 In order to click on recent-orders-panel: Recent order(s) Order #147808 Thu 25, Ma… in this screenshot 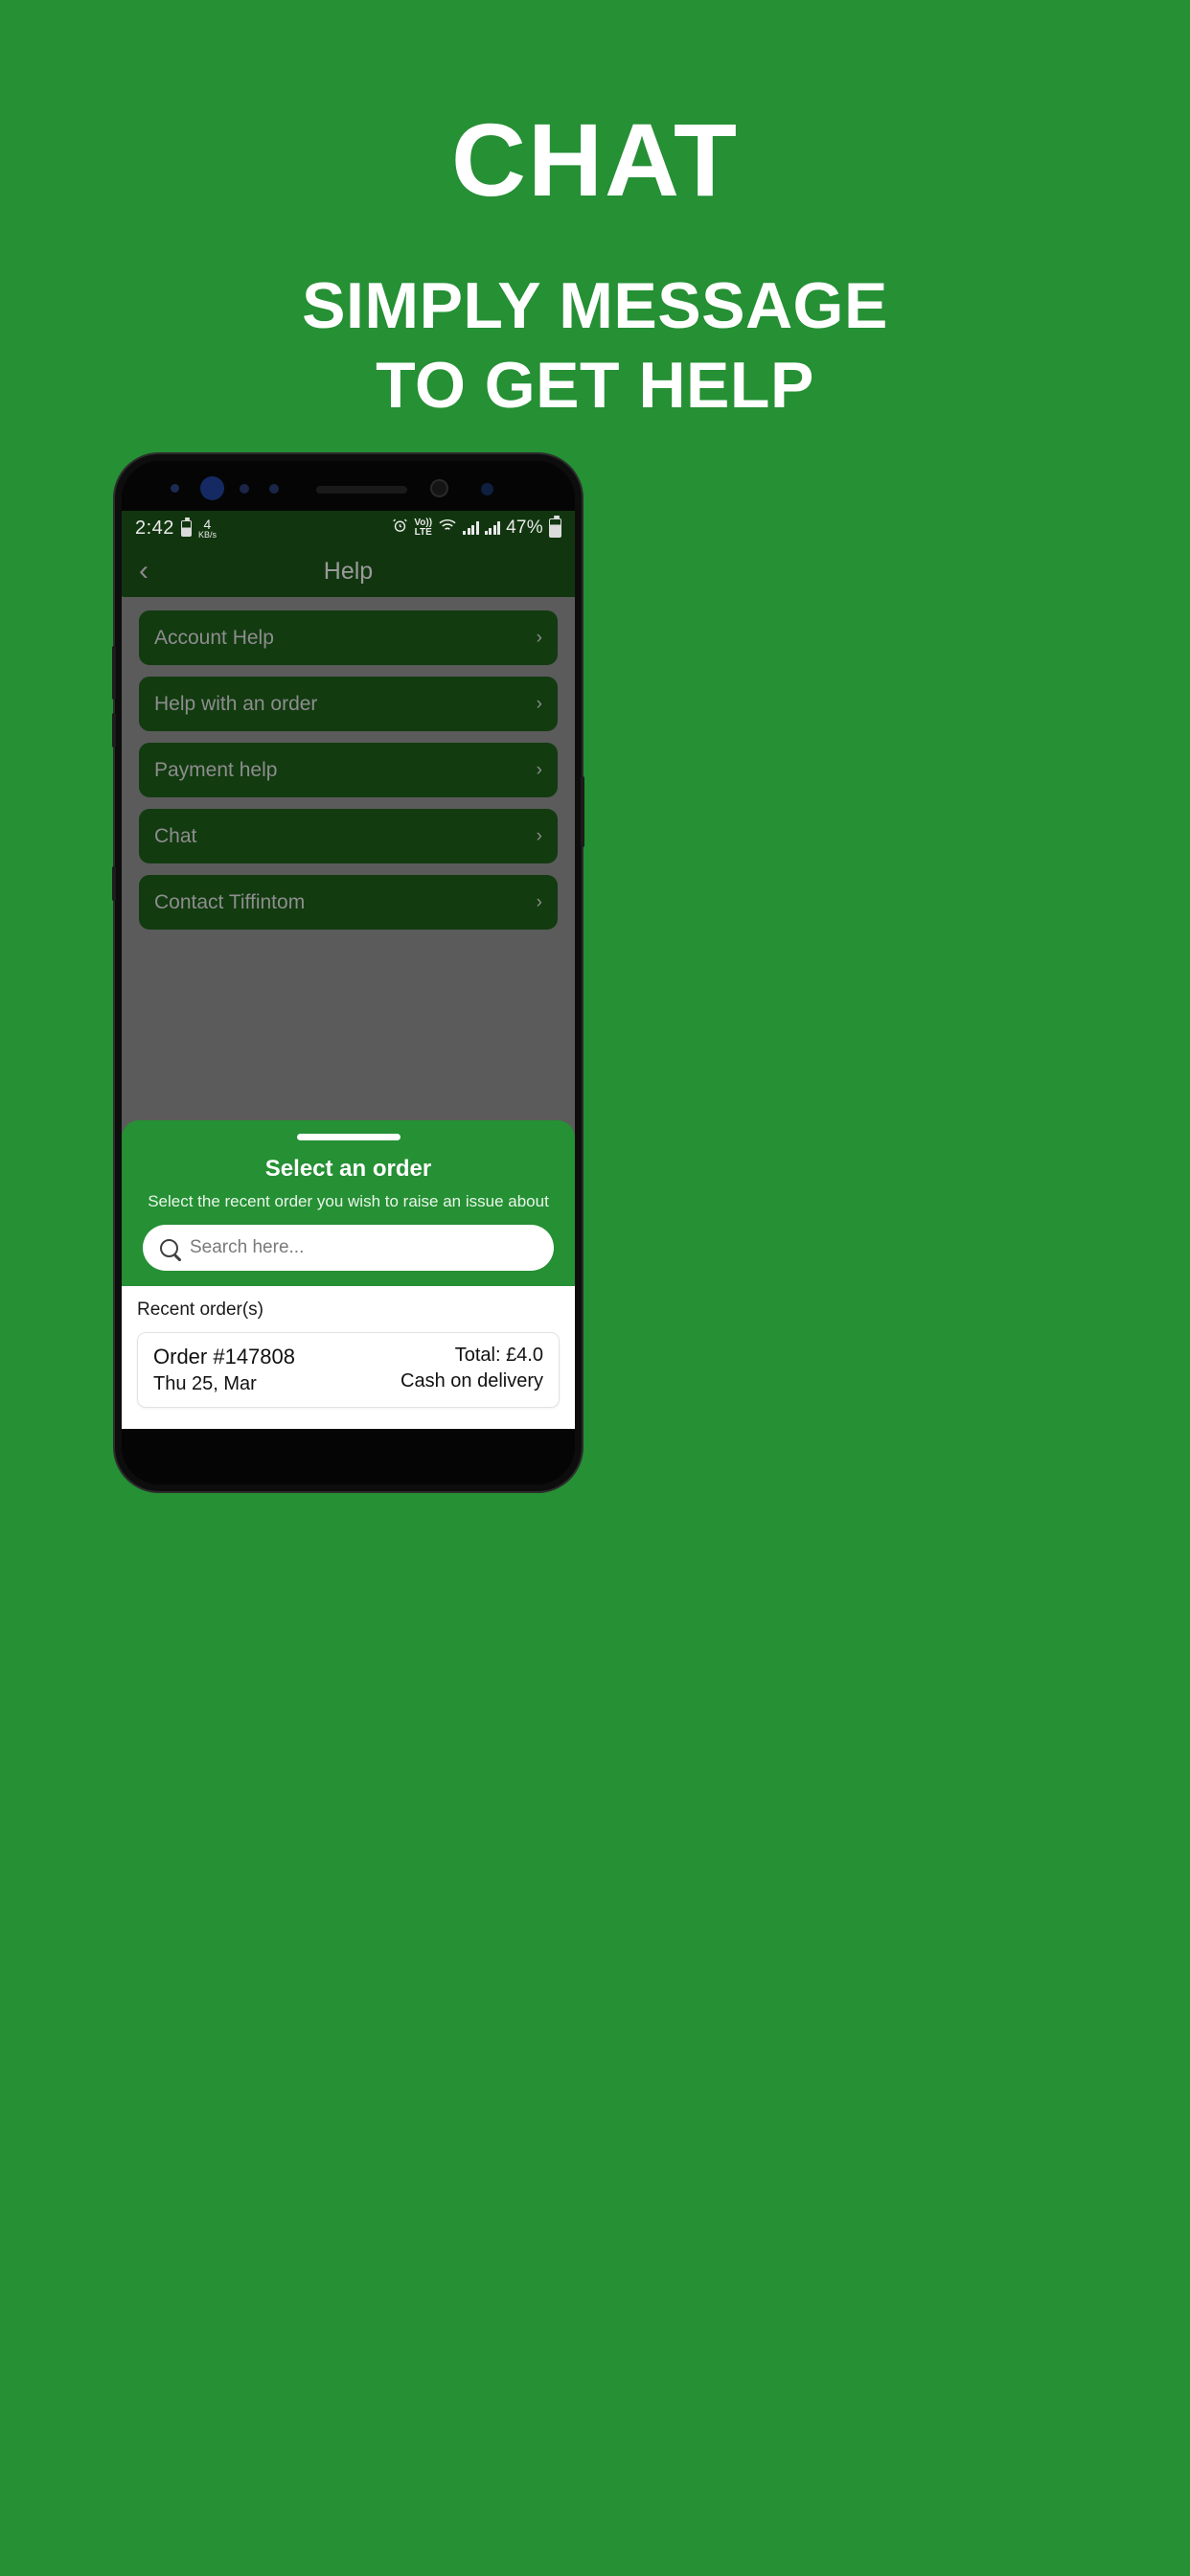, I will do `click(349, 1357)`.